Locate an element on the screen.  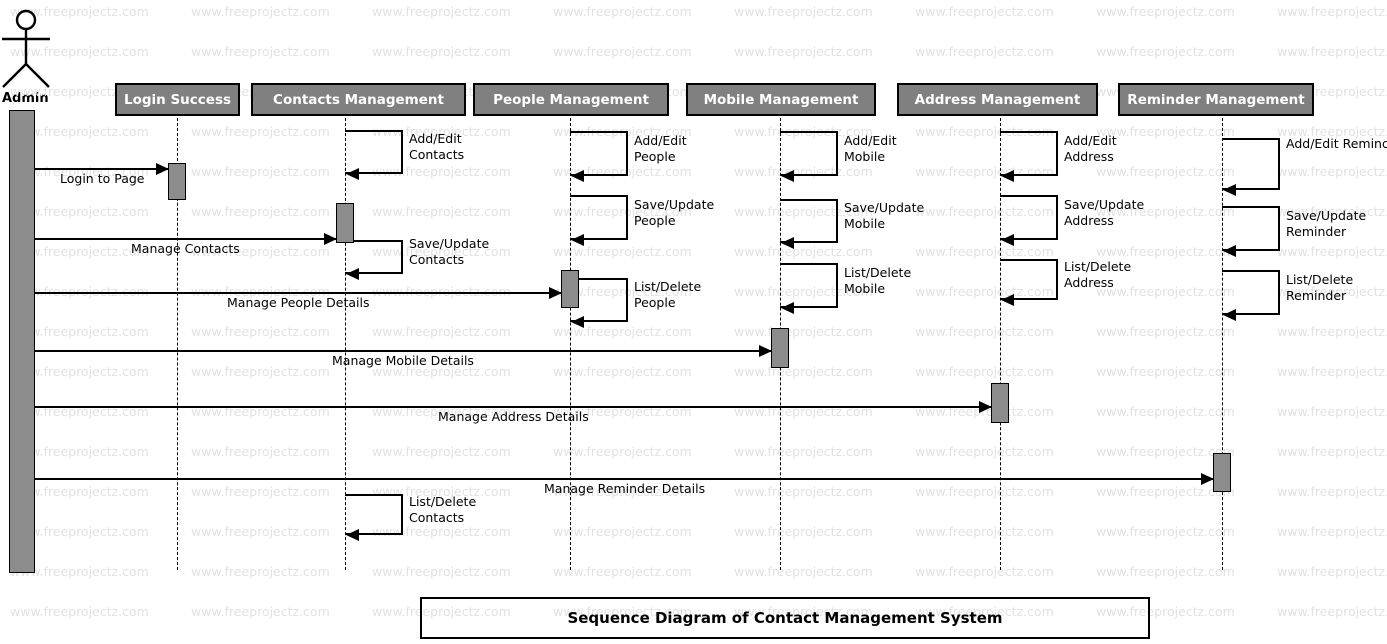
message-arrowhead-manage-people-details is located at coordinates (555, 293).